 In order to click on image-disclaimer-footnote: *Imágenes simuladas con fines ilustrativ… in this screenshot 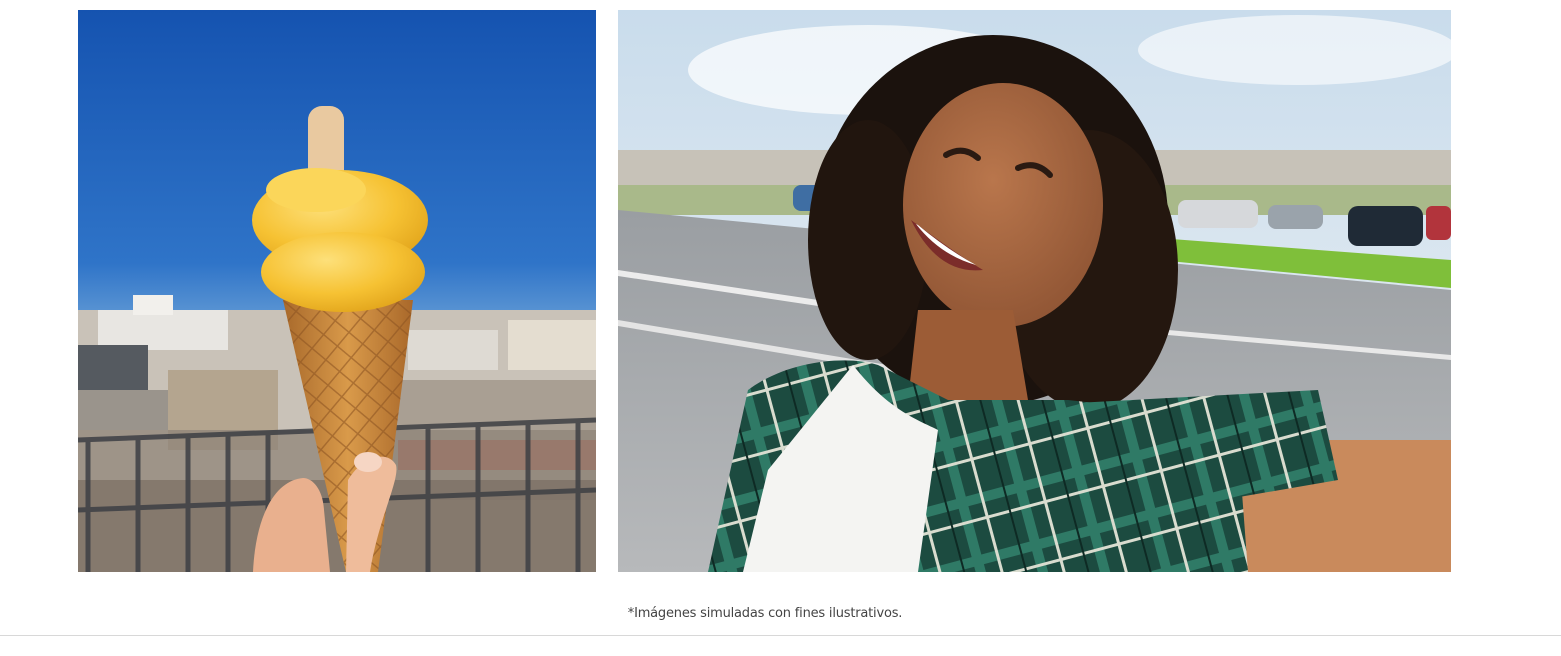, I will do `click(765, 613)`.